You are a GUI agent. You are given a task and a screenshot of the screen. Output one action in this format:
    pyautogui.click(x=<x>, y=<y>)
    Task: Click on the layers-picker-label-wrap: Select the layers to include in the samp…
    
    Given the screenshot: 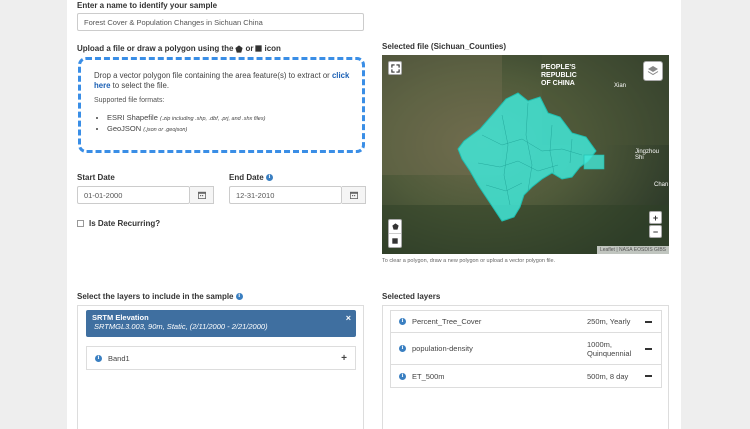 What is the action you would take?
    pyautogui.click(x=160, y=296)
    